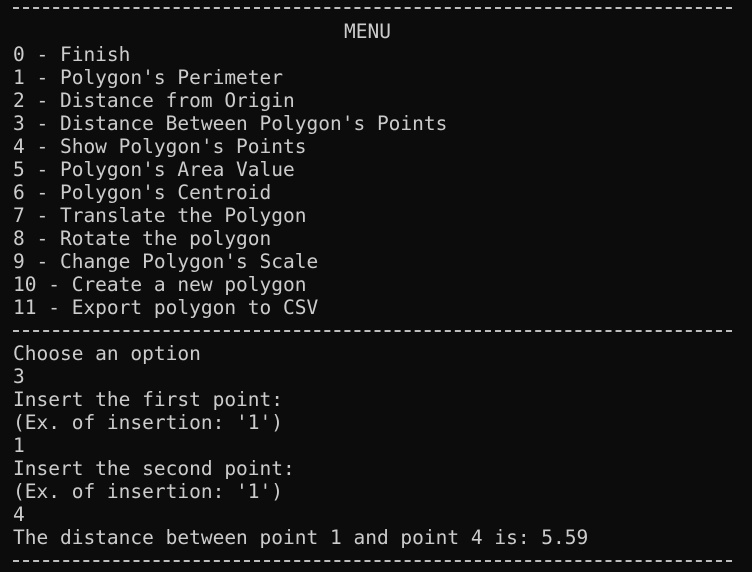  What do you see at coordinates (148, 77) in the screenshot?
I see `menu-option-perimeter: 1 - Polygon's Perimeter` at bounding box center [148, 77].